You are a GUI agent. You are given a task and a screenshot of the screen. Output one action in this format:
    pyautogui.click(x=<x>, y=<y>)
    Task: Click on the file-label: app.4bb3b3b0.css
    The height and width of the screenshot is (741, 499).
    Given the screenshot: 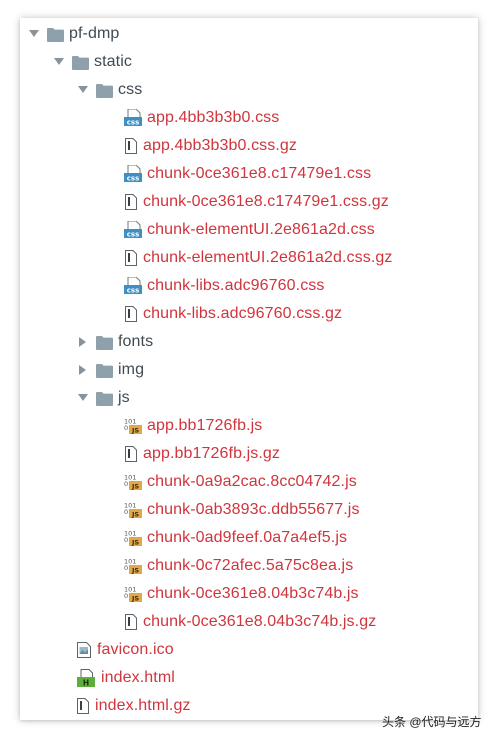 What is the action you would take?
    pyautogui.click(x=213, y=117)
    